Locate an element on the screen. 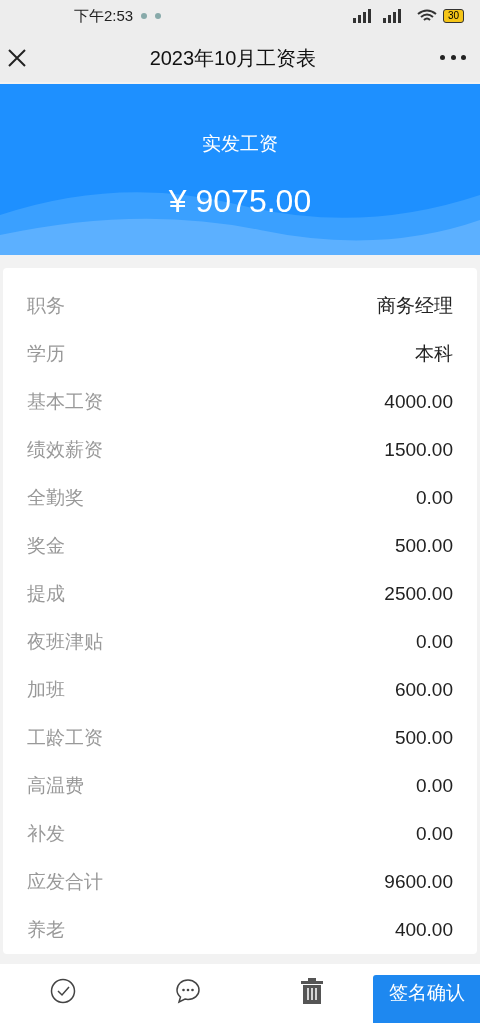 The width and height of the screenshot is (480, 1023). item-label: 应发合计 is located at coordinates (65, 881).